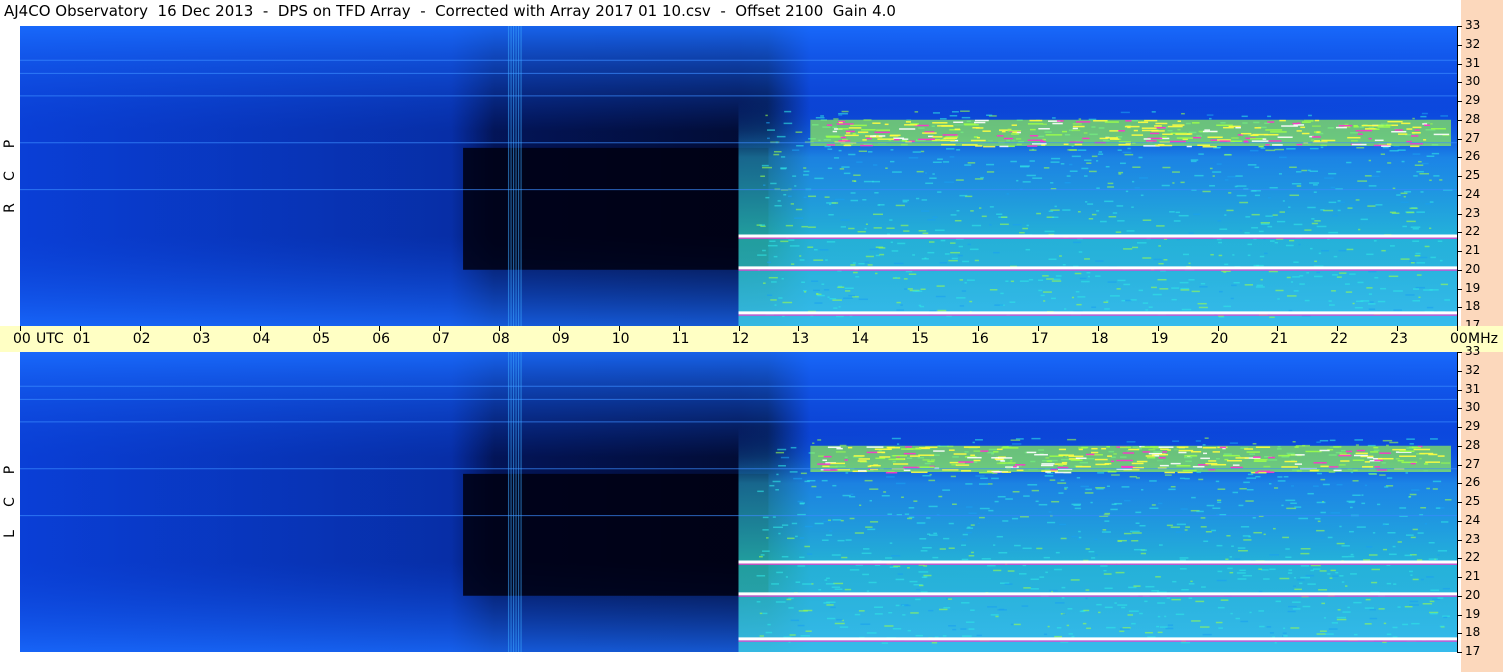 The width and height of the screenshot is (1503, 672). I want to click on interference-line, so click(738, 60).